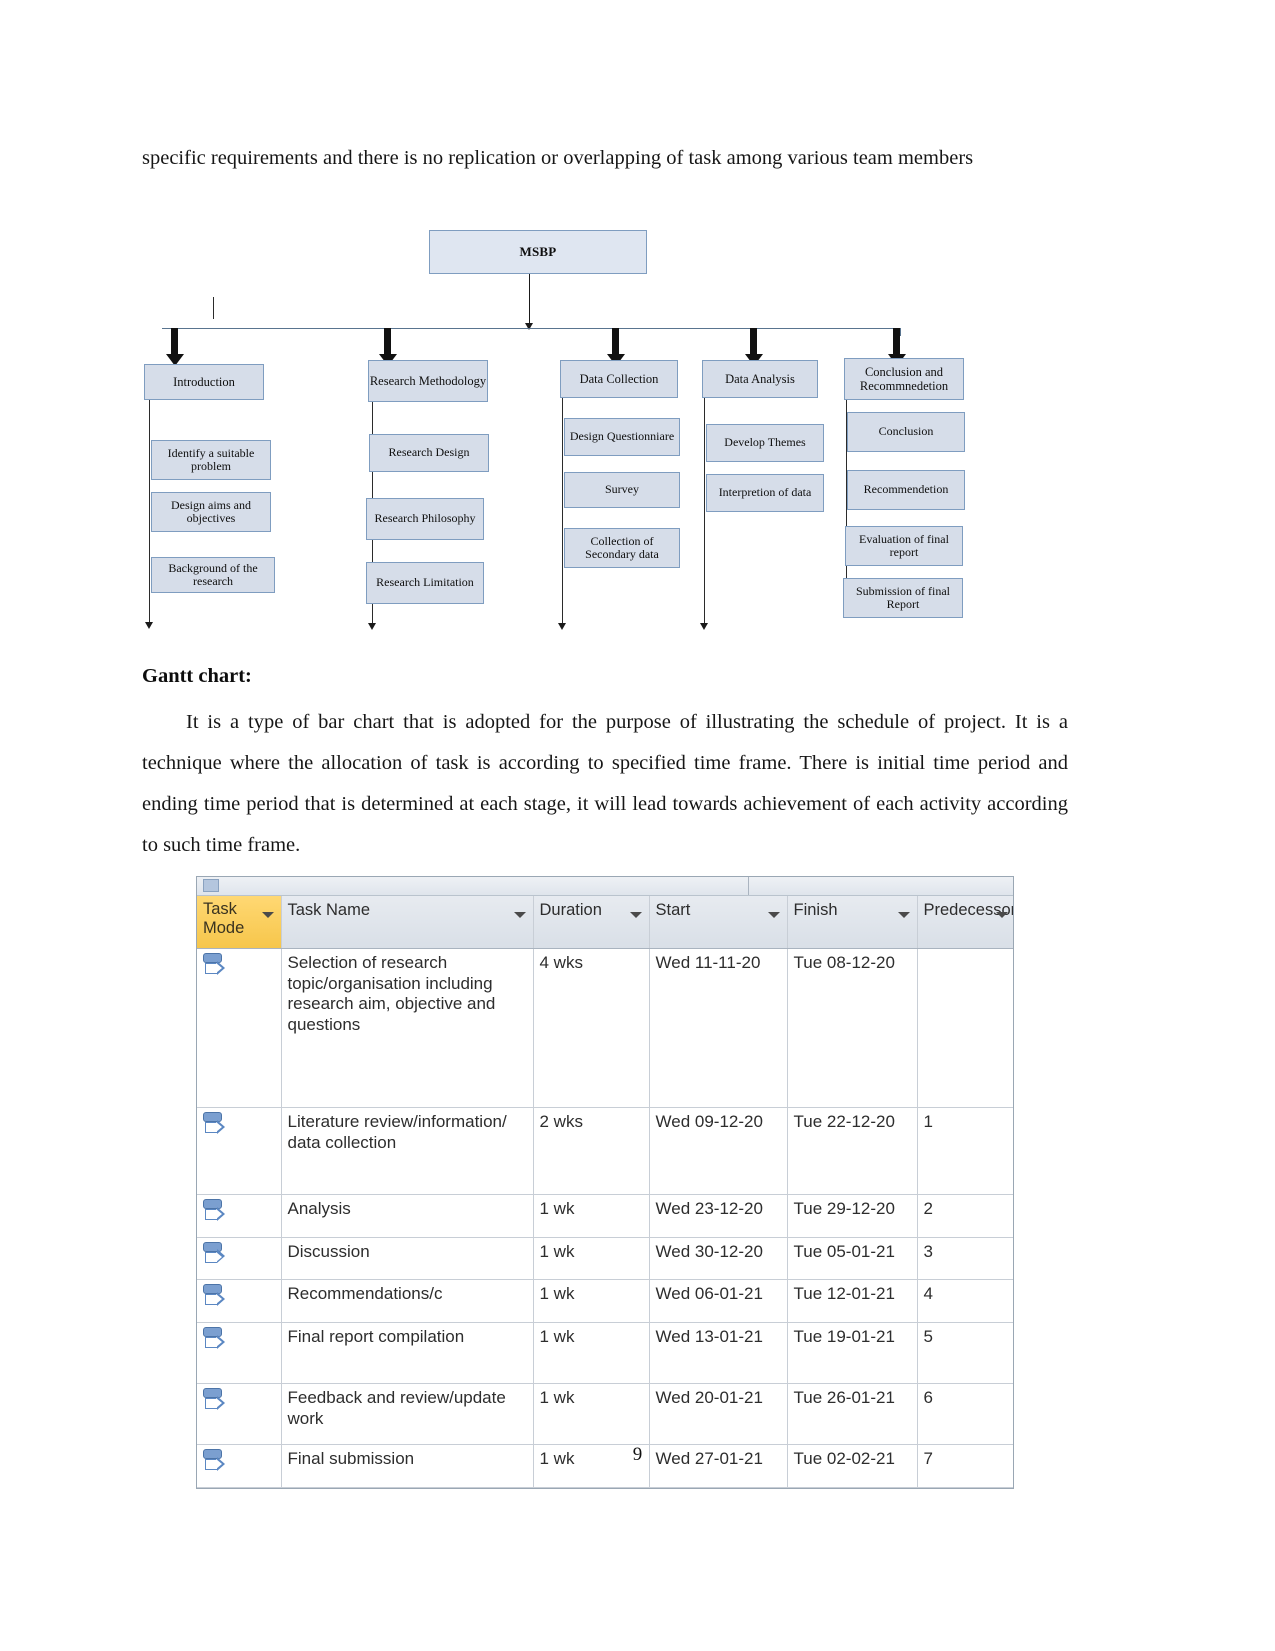 This screenshot has height=1651, width=1275. What do you see at coordinates (718, 1216) in the screenshot?
I see `start-cell: Wed 23-12-20` at bounding box center [718, 1216].